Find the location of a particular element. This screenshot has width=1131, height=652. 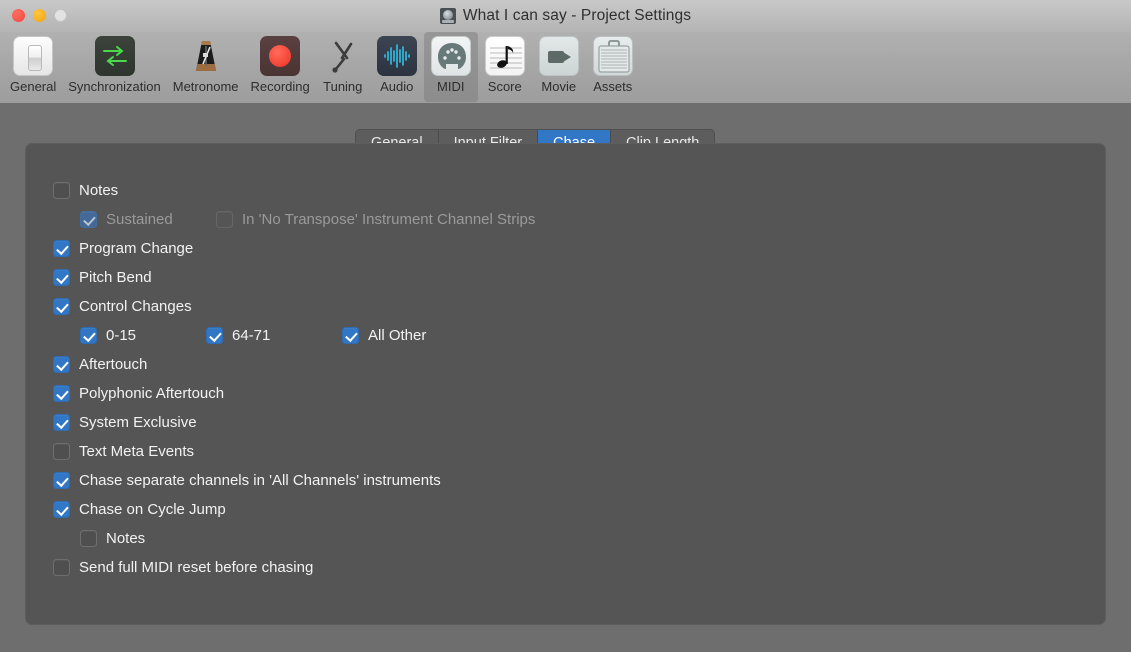

checkbox-notes is located at coordinates (61, 190).